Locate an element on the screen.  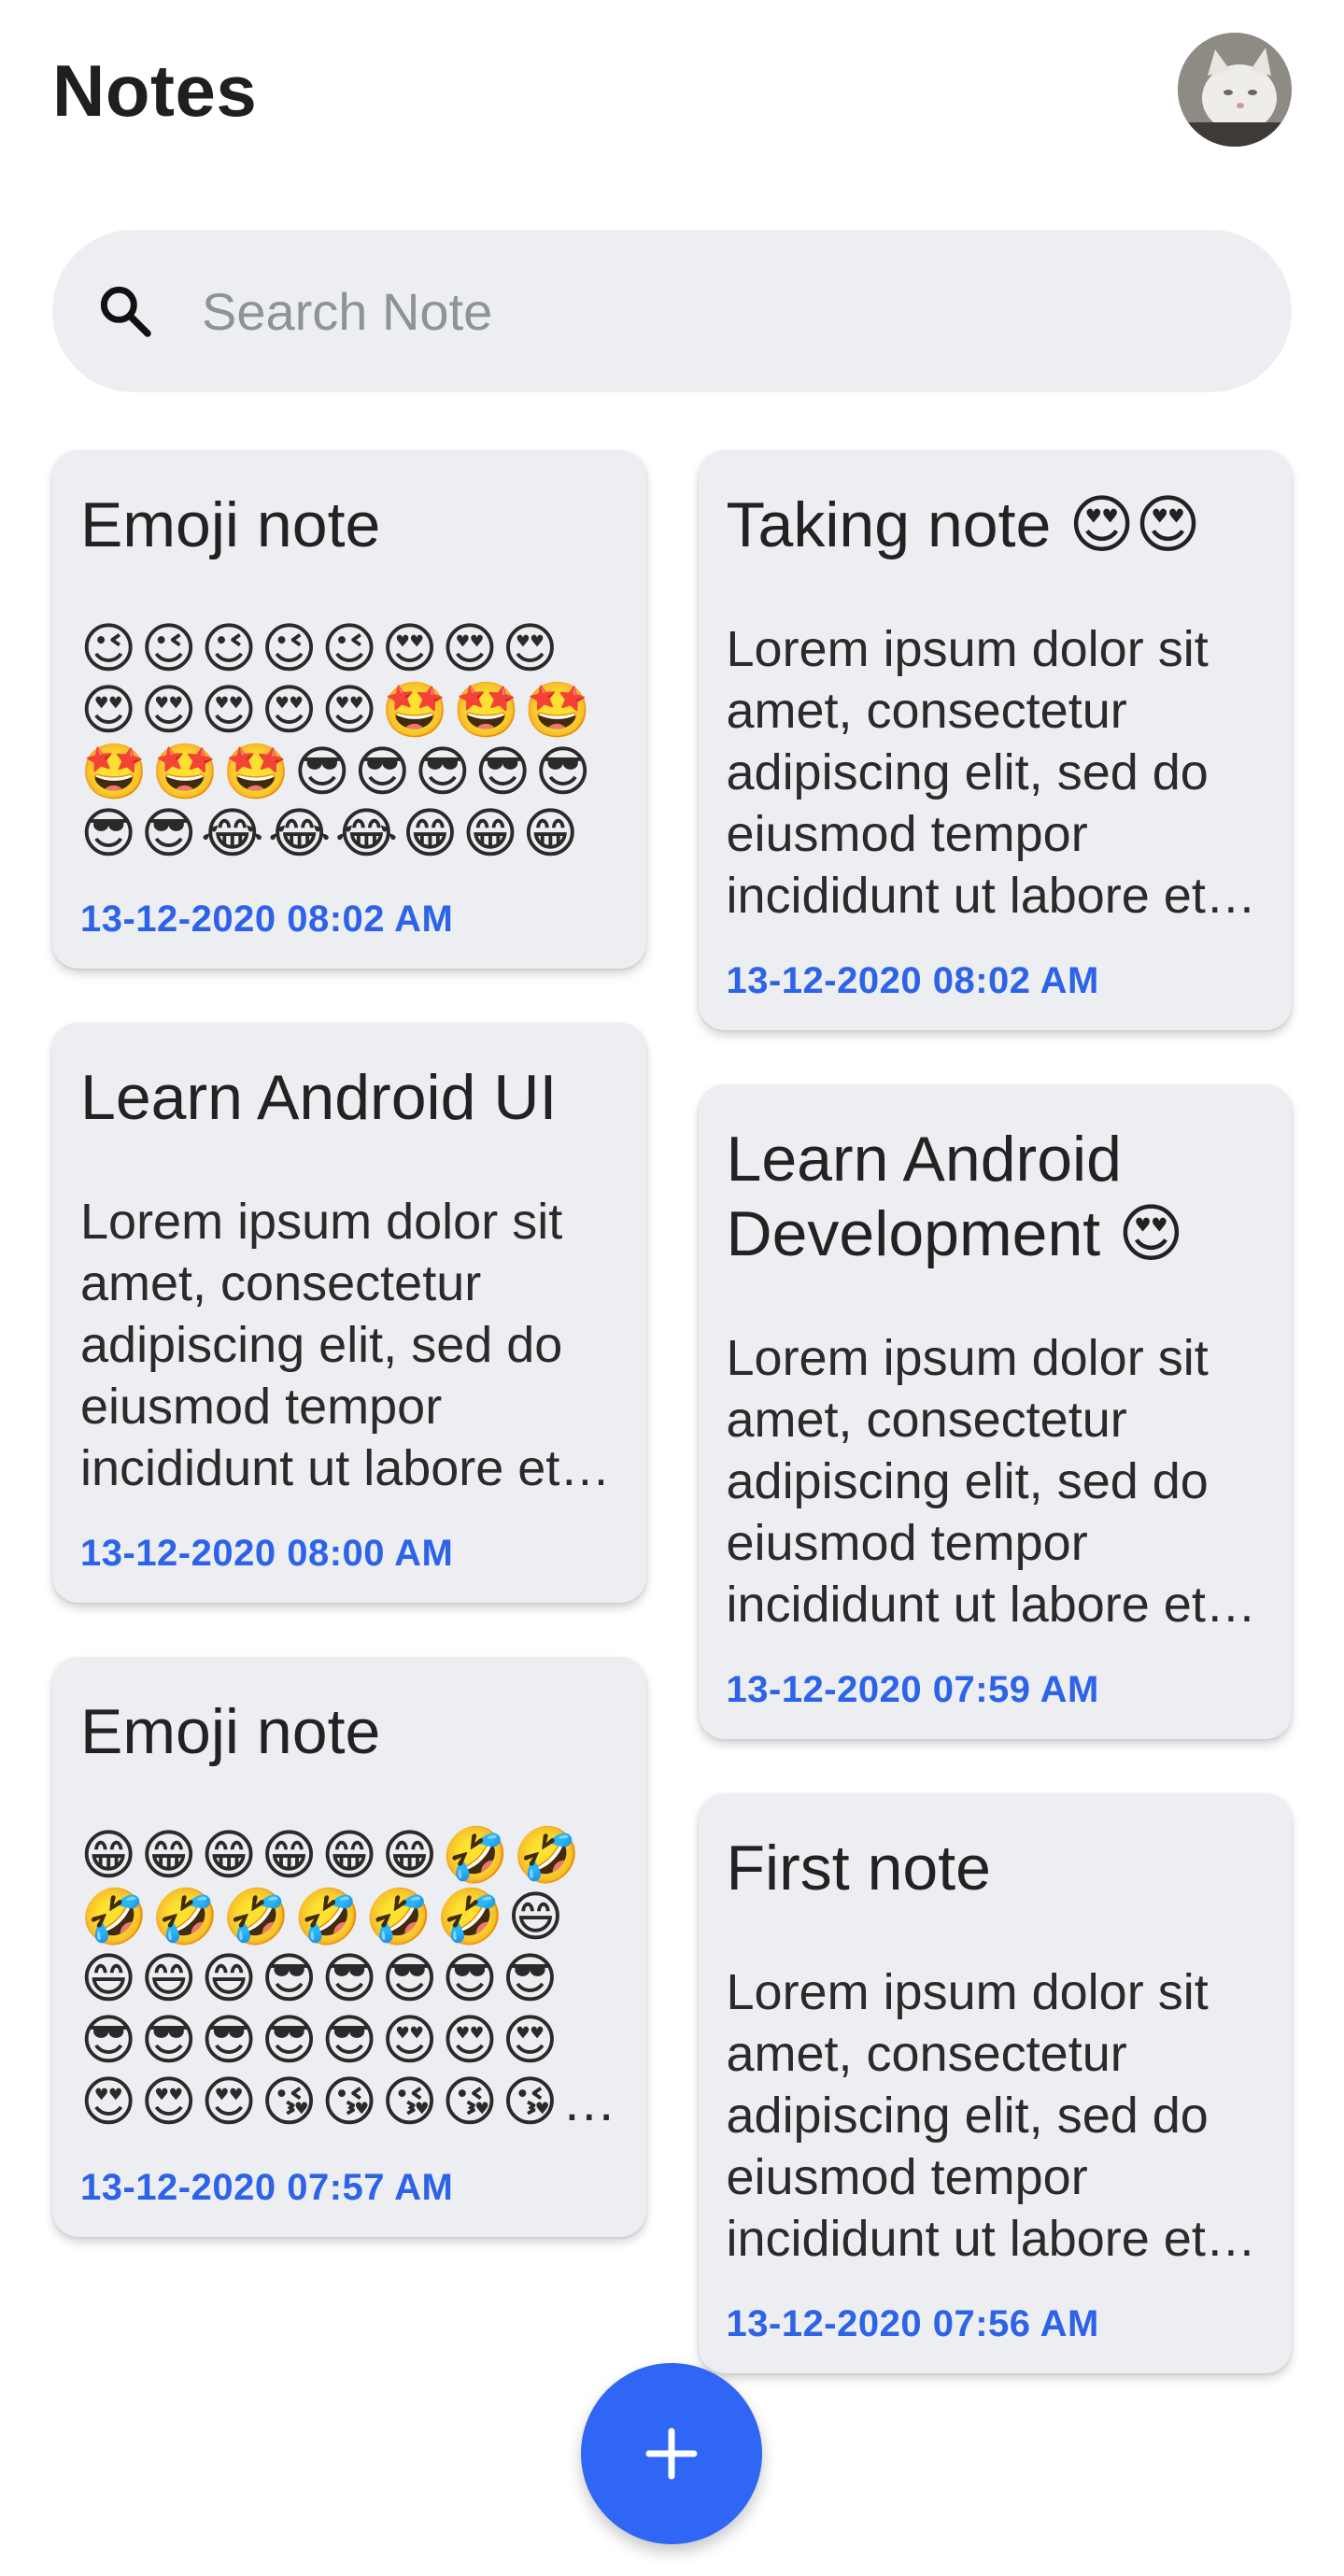
search-input is located at coordinates (724, 311).